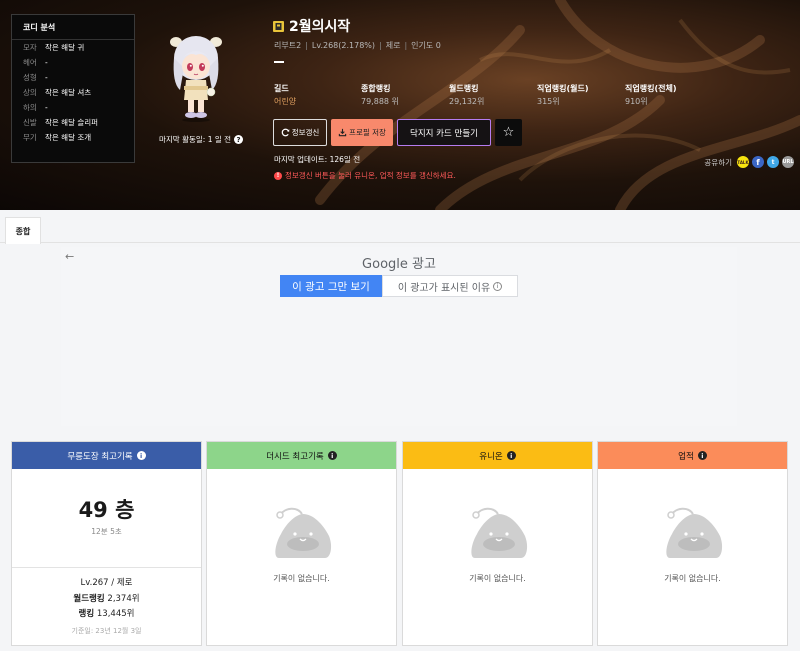  Describe the element at coordinates (73, 77) in the screenshot. I see `coordi-row: 성형 -` at that location.